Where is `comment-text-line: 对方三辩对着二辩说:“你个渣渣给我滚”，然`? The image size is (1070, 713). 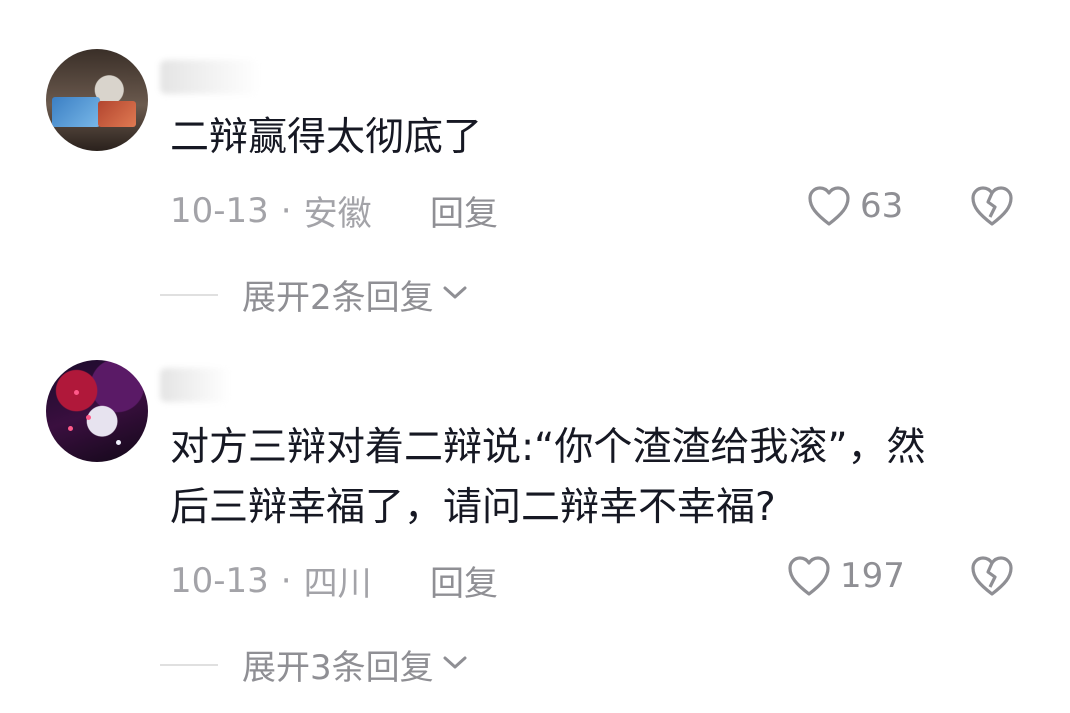
comment-text-line: 对方三辩对着二辩说:“你个渣渣给我滚”，然 is located at coordinates (548, 447).